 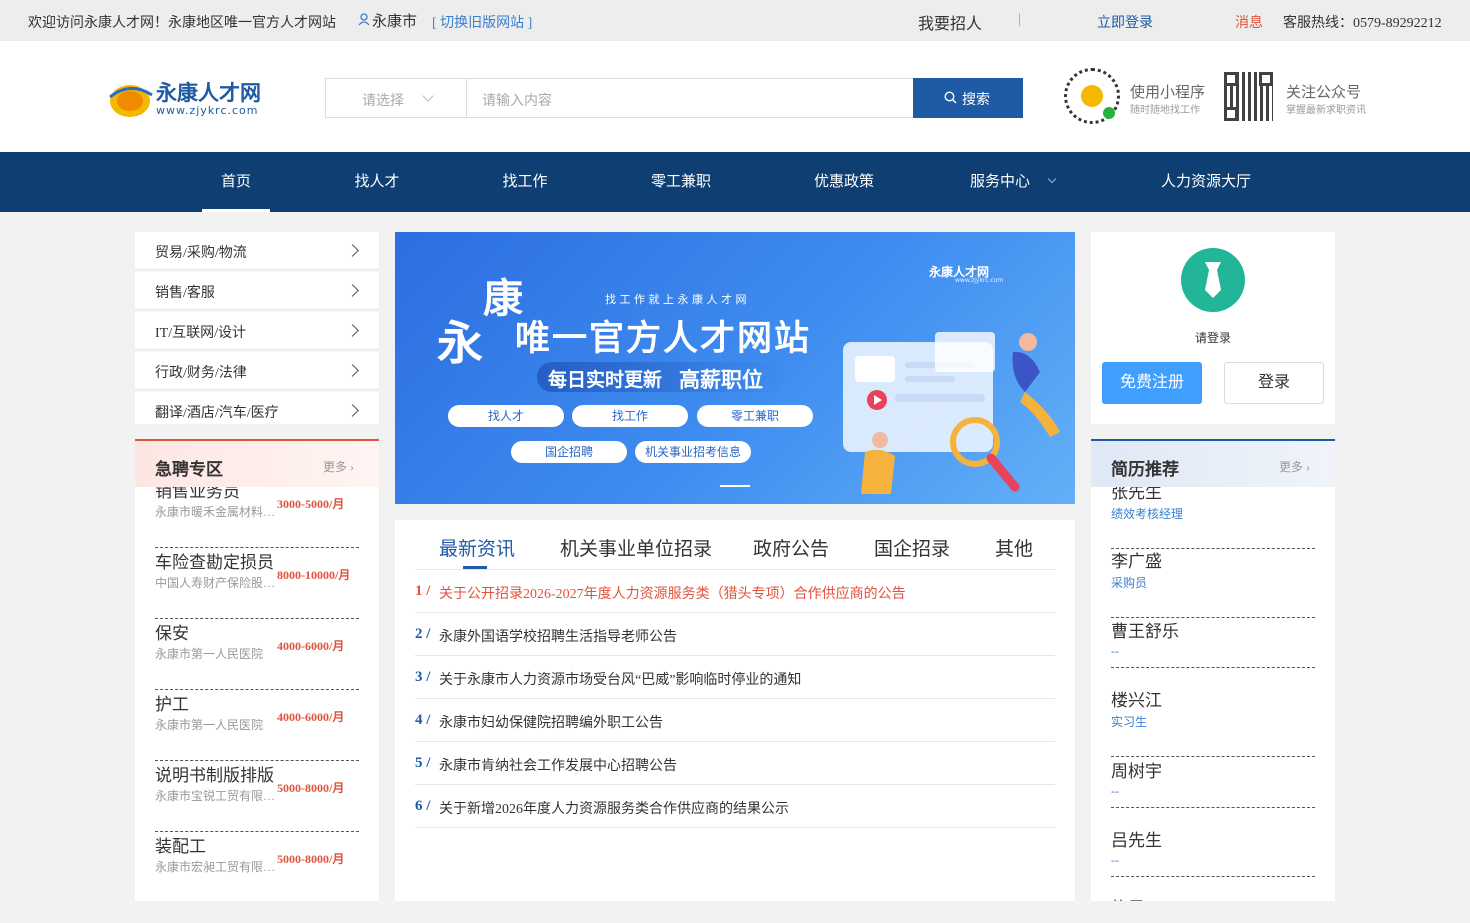 What do you see at coordinates (460, 343) in the screenshot?
I see `banner-big-char-1: 永` at bounding box center [460, 343].